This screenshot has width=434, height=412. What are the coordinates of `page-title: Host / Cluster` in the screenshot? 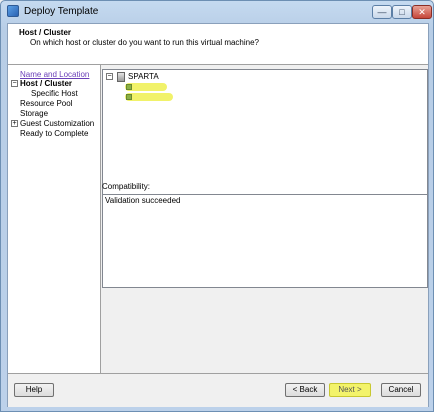 It's located at (45, 32).